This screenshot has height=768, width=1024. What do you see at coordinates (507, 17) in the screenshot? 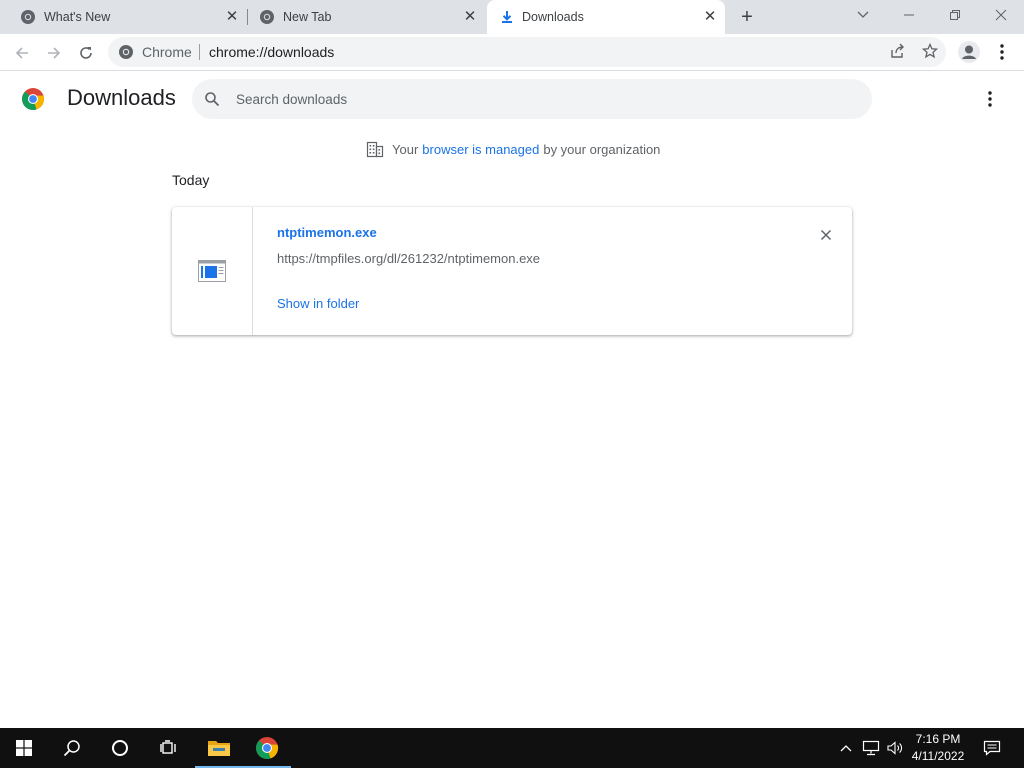
I see `download-arrow-icon` at bounding box center [507, 17].